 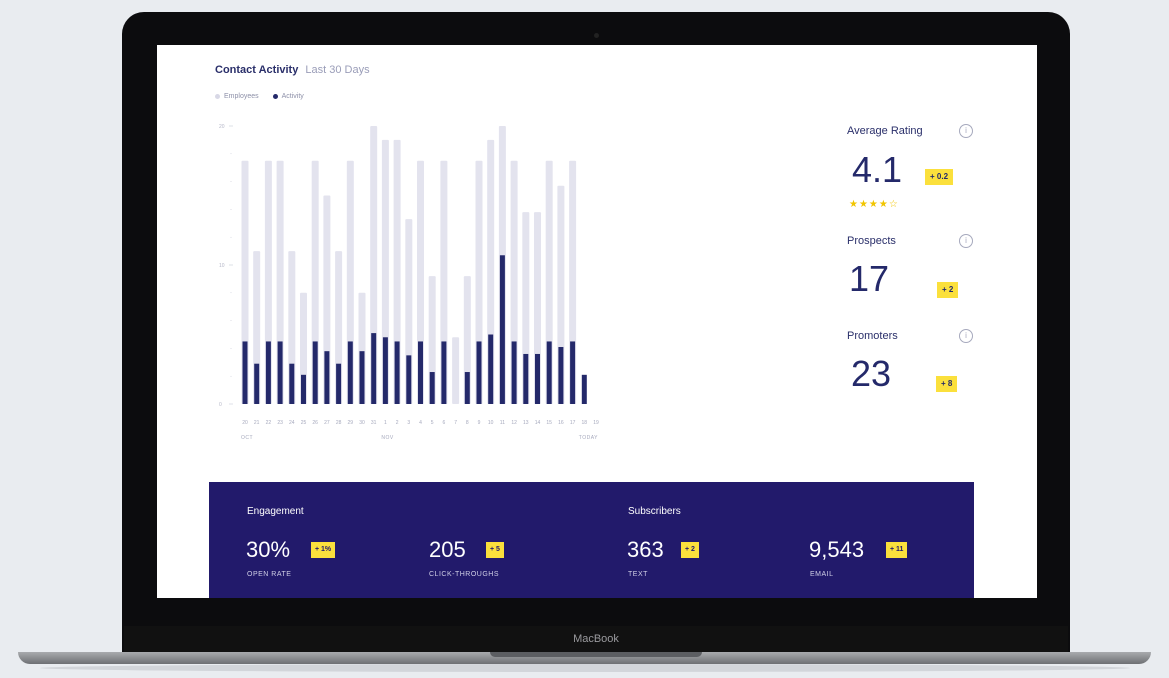 What do you see at coordinates (268, 549) in the screenshot?
I see `metric-value-open-rate: 30%` at bounding box center [268, 549].